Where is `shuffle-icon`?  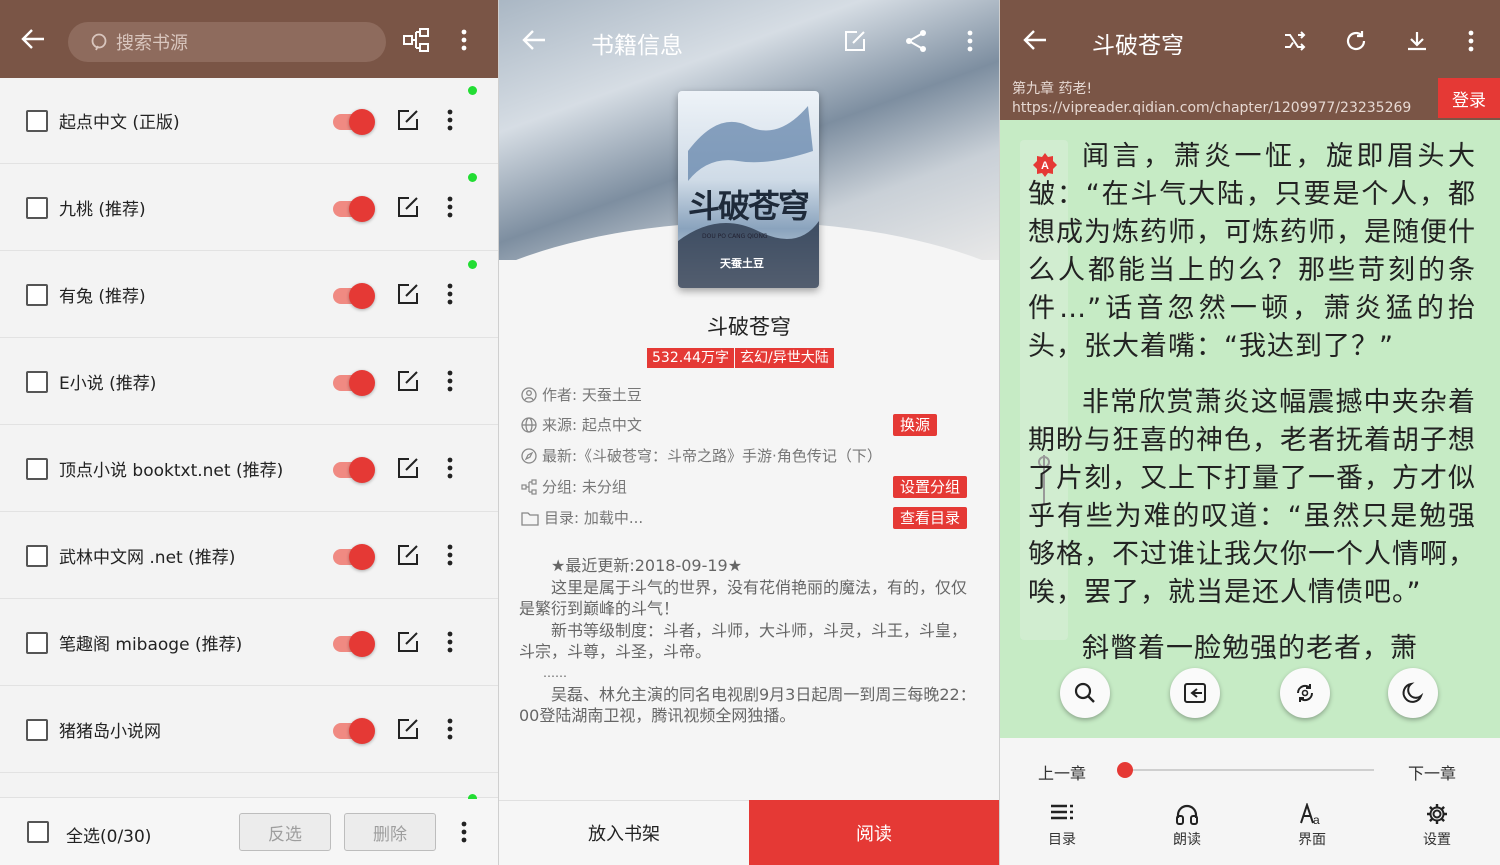 shuffle-icon is located at coordinates (1295, 41).